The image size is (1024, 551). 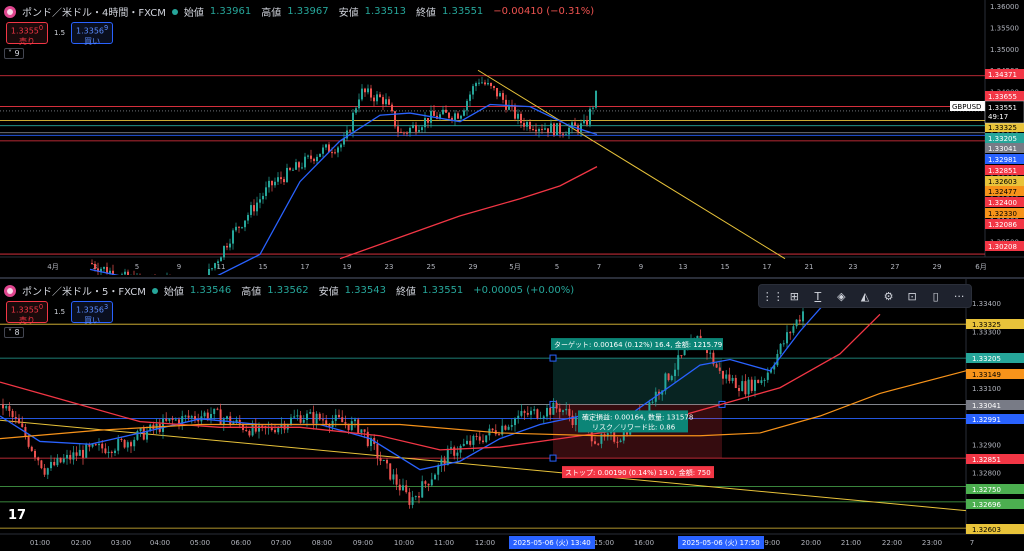 I want to click on trade-buttons-4h: 1.33550 売り 1.5 1.33569 買い, so click(x=60, y=34).